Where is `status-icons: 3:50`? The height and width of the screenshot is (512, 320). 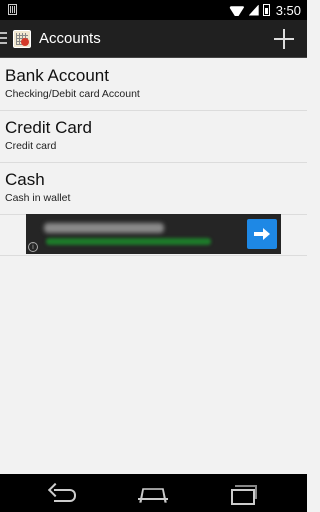
status-icons: 3:50 is located at coordinates (265, 10).